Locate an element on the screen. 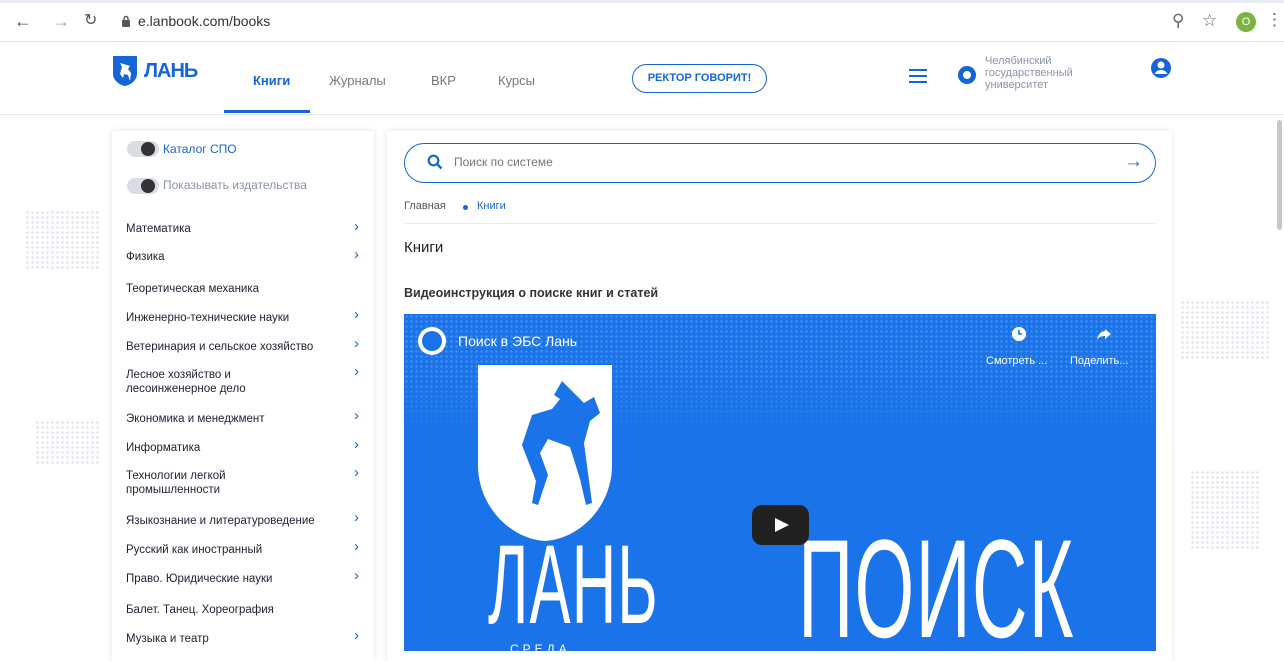 The height and width of the screenshot is (661, 1284). category-item: Экономика и менеджмент is located at coordinates (231, 419).